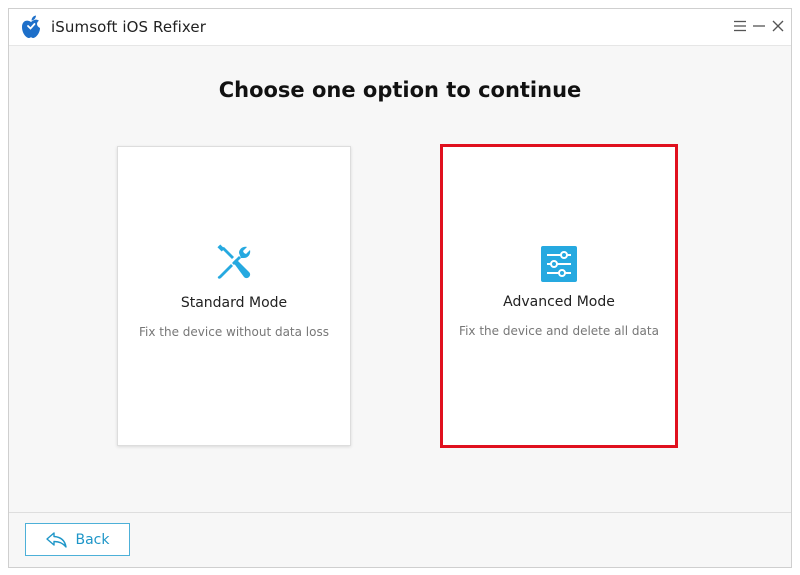 This screenshot has width=800, height=575. What do you see at coordinates (759, 26) in the screenshot?
I see `minimize-icon` at bounding box center [759, 26].